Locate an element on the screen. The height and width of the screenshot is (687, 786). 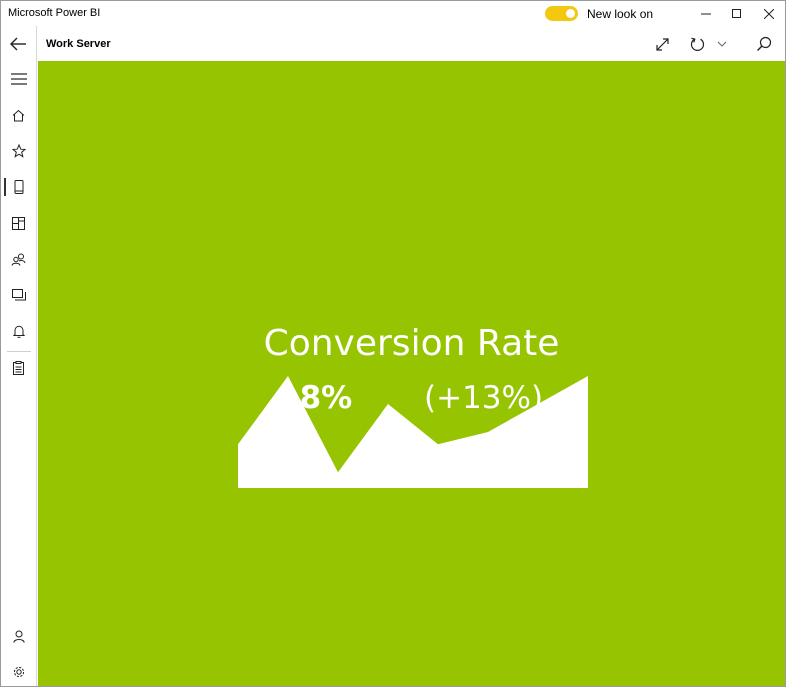
page-title: Work Server is located at coordinates (78, 44).